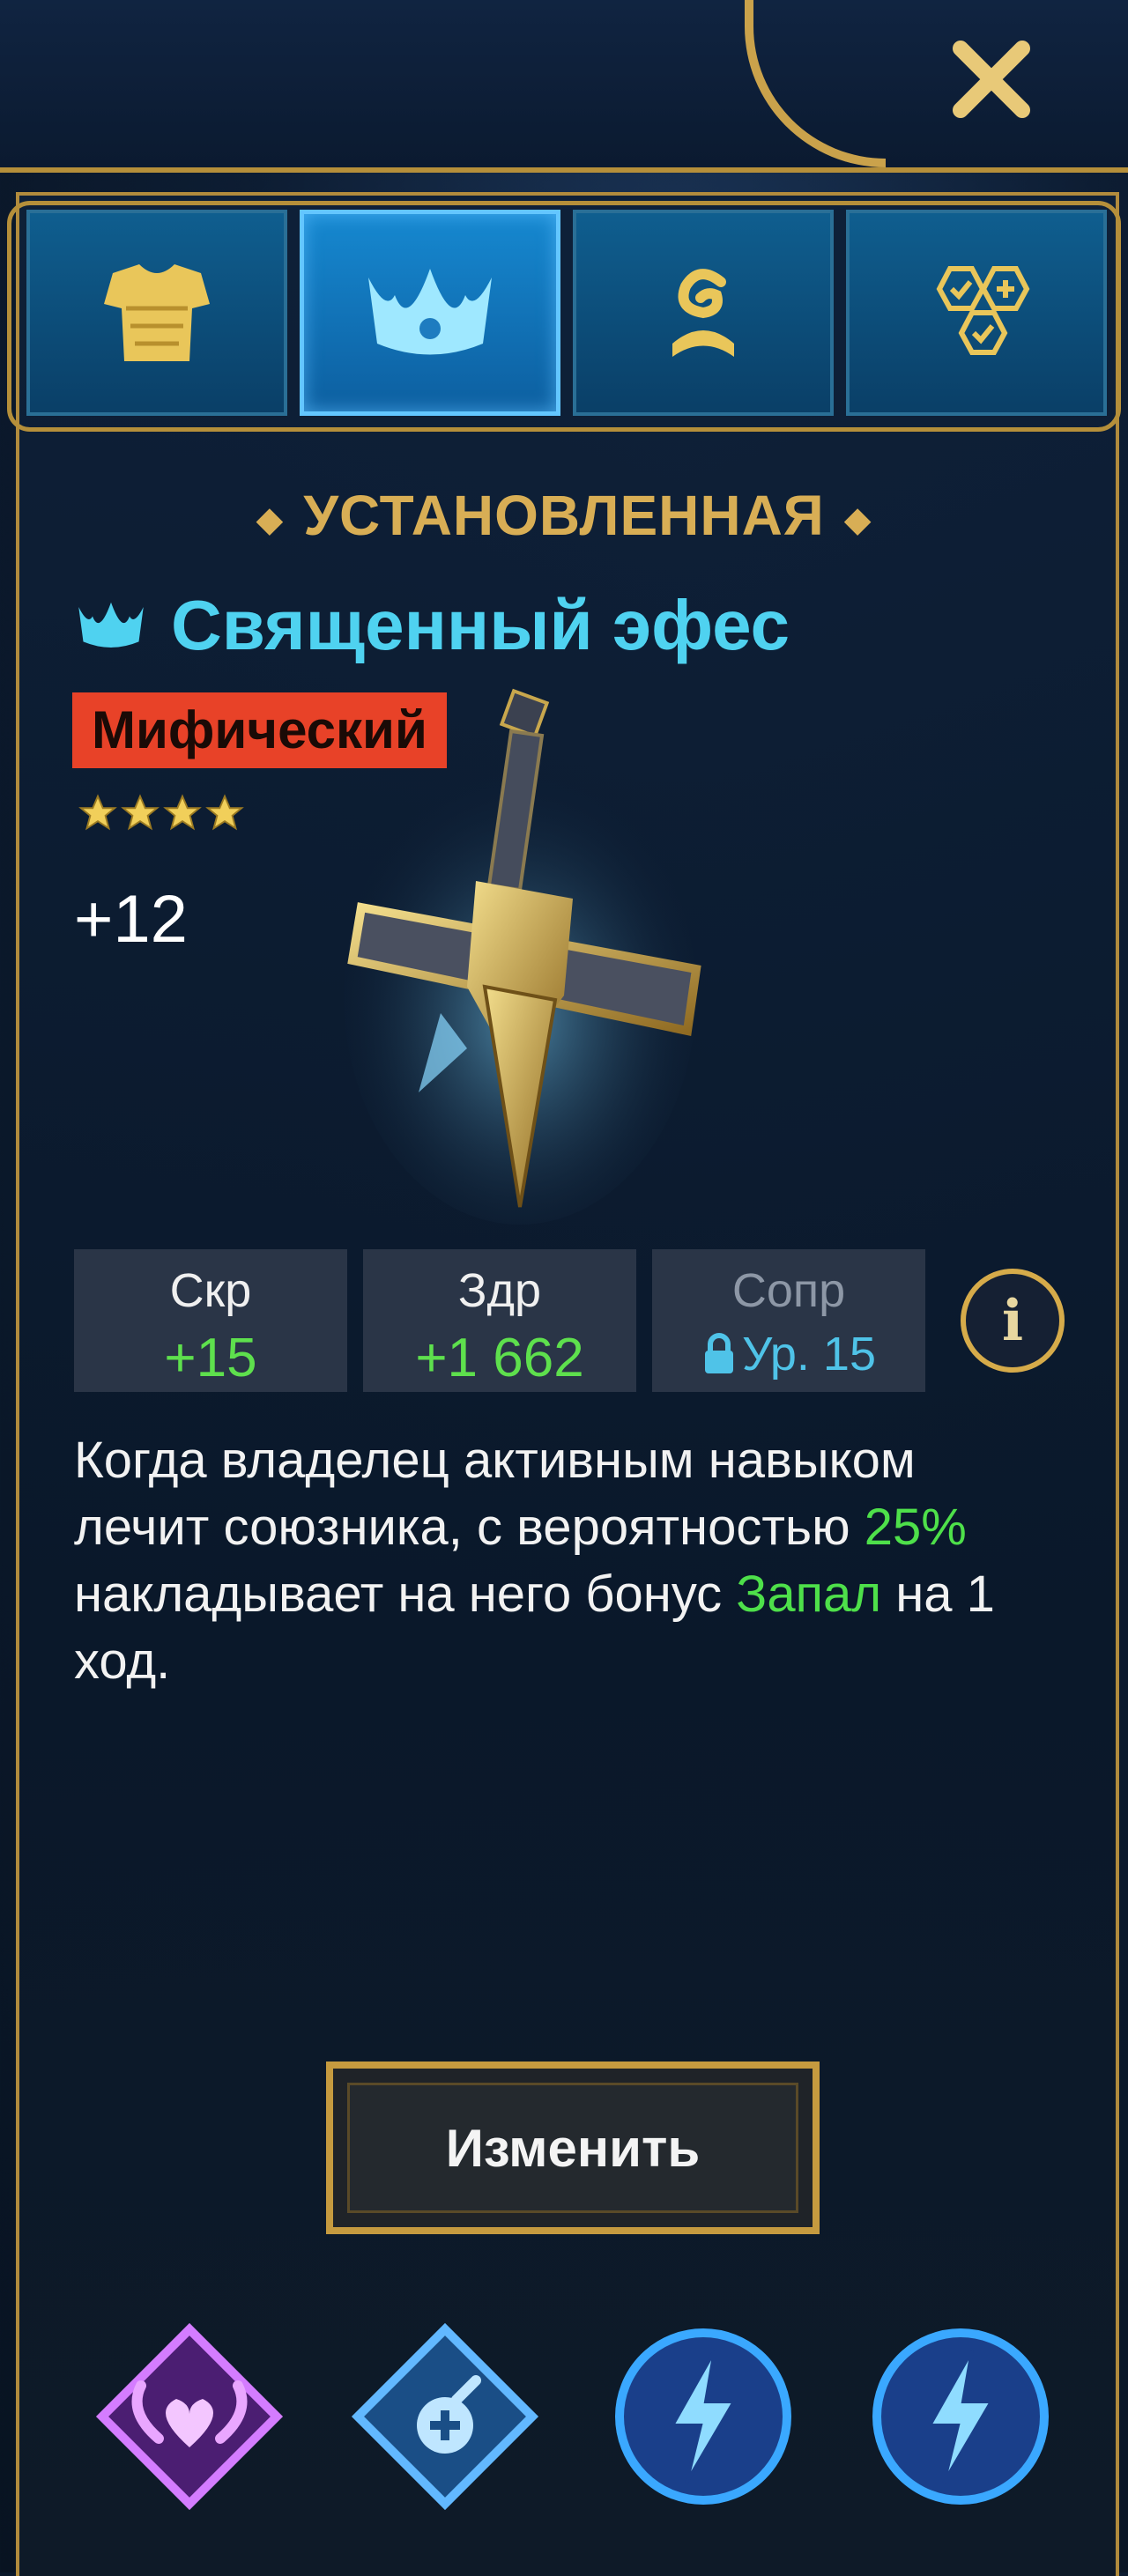 This screenshot has width=1128, height=2576. Describe the element at coordinates (210, 1320) in the screenshot. I see `stat-speed: Скр +15` at that location.